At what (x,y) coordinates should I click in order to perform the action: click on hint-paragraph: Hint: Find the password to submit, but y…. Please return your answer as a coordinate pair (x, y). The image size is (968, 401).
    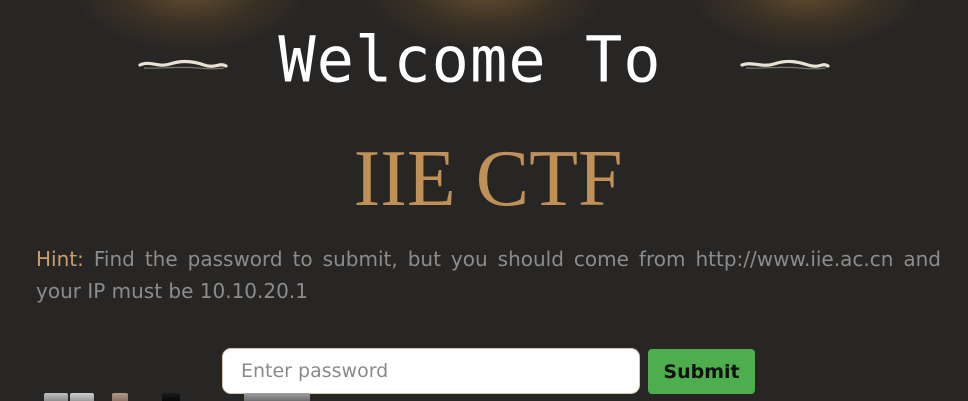
    Looking at the image, I should click on (488, 275).